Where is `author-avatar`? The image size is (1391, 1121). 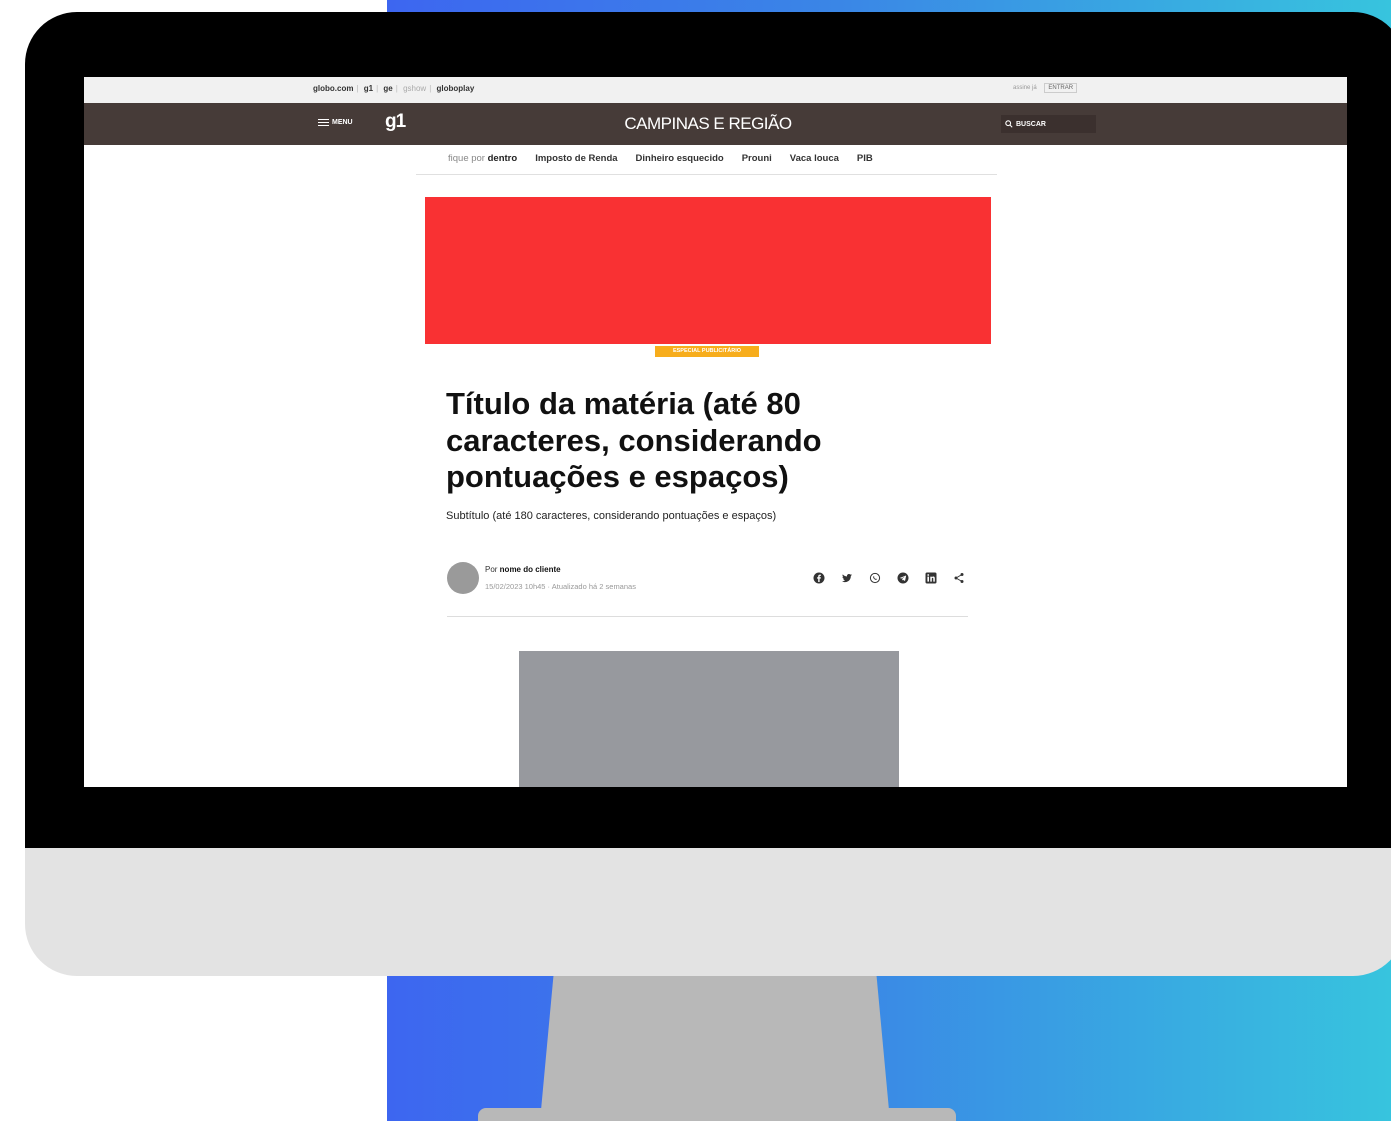 author-avatar is located at coordinates (463, 578).